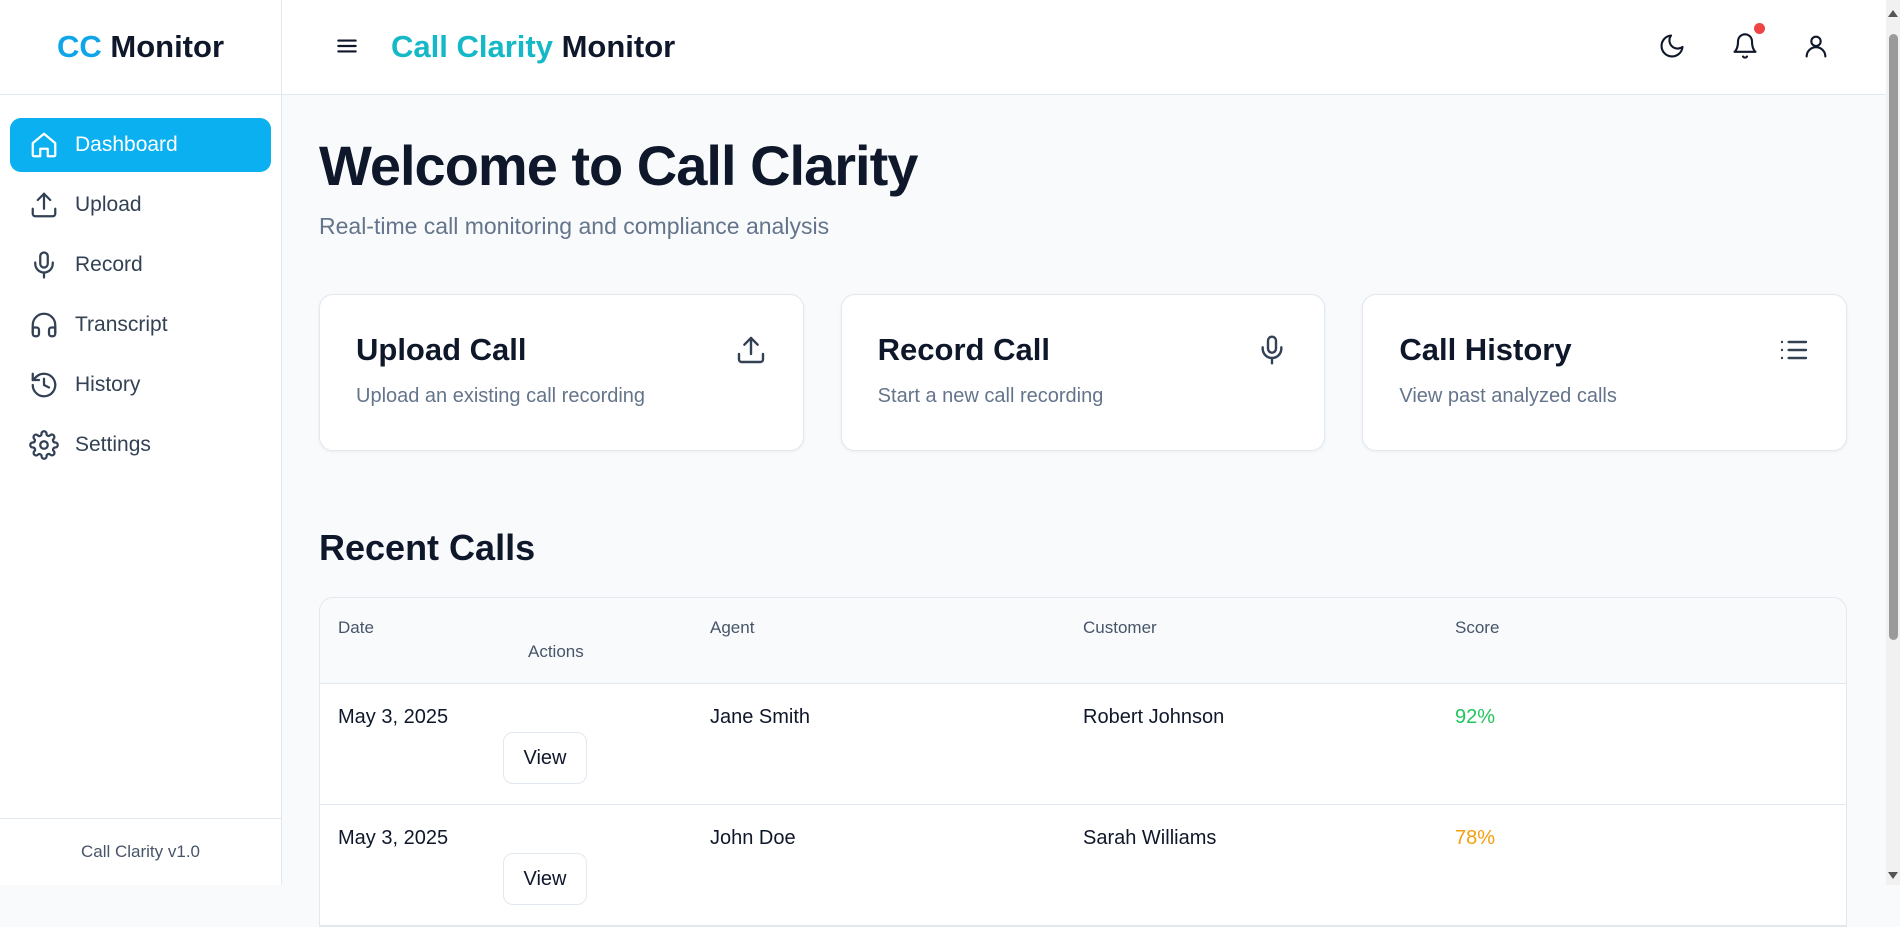 Image resolution: width=1900 pixels, height=927 pixels. I want to click on header-actions: Actions, so click(556, 651).